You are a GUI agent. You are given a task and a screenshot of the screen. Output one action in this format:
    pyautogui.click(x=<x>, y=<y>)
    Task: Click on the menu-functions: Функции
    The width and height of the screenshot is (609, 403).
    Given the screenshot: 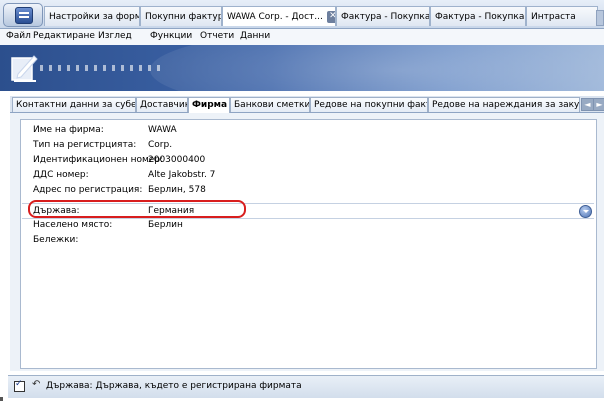 What is the action you would take?
    pyautogui.click(x=171, y=36)
    